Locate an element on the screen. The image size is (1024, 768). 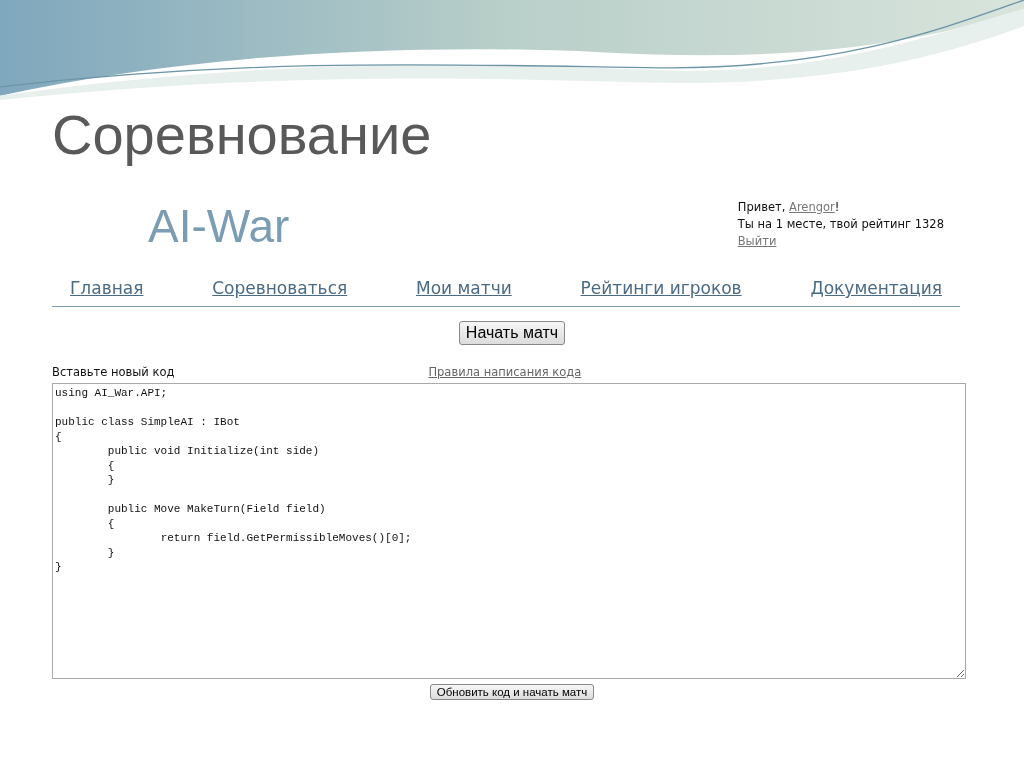
logout-link: Выйти is located at coordinates (840, 241).